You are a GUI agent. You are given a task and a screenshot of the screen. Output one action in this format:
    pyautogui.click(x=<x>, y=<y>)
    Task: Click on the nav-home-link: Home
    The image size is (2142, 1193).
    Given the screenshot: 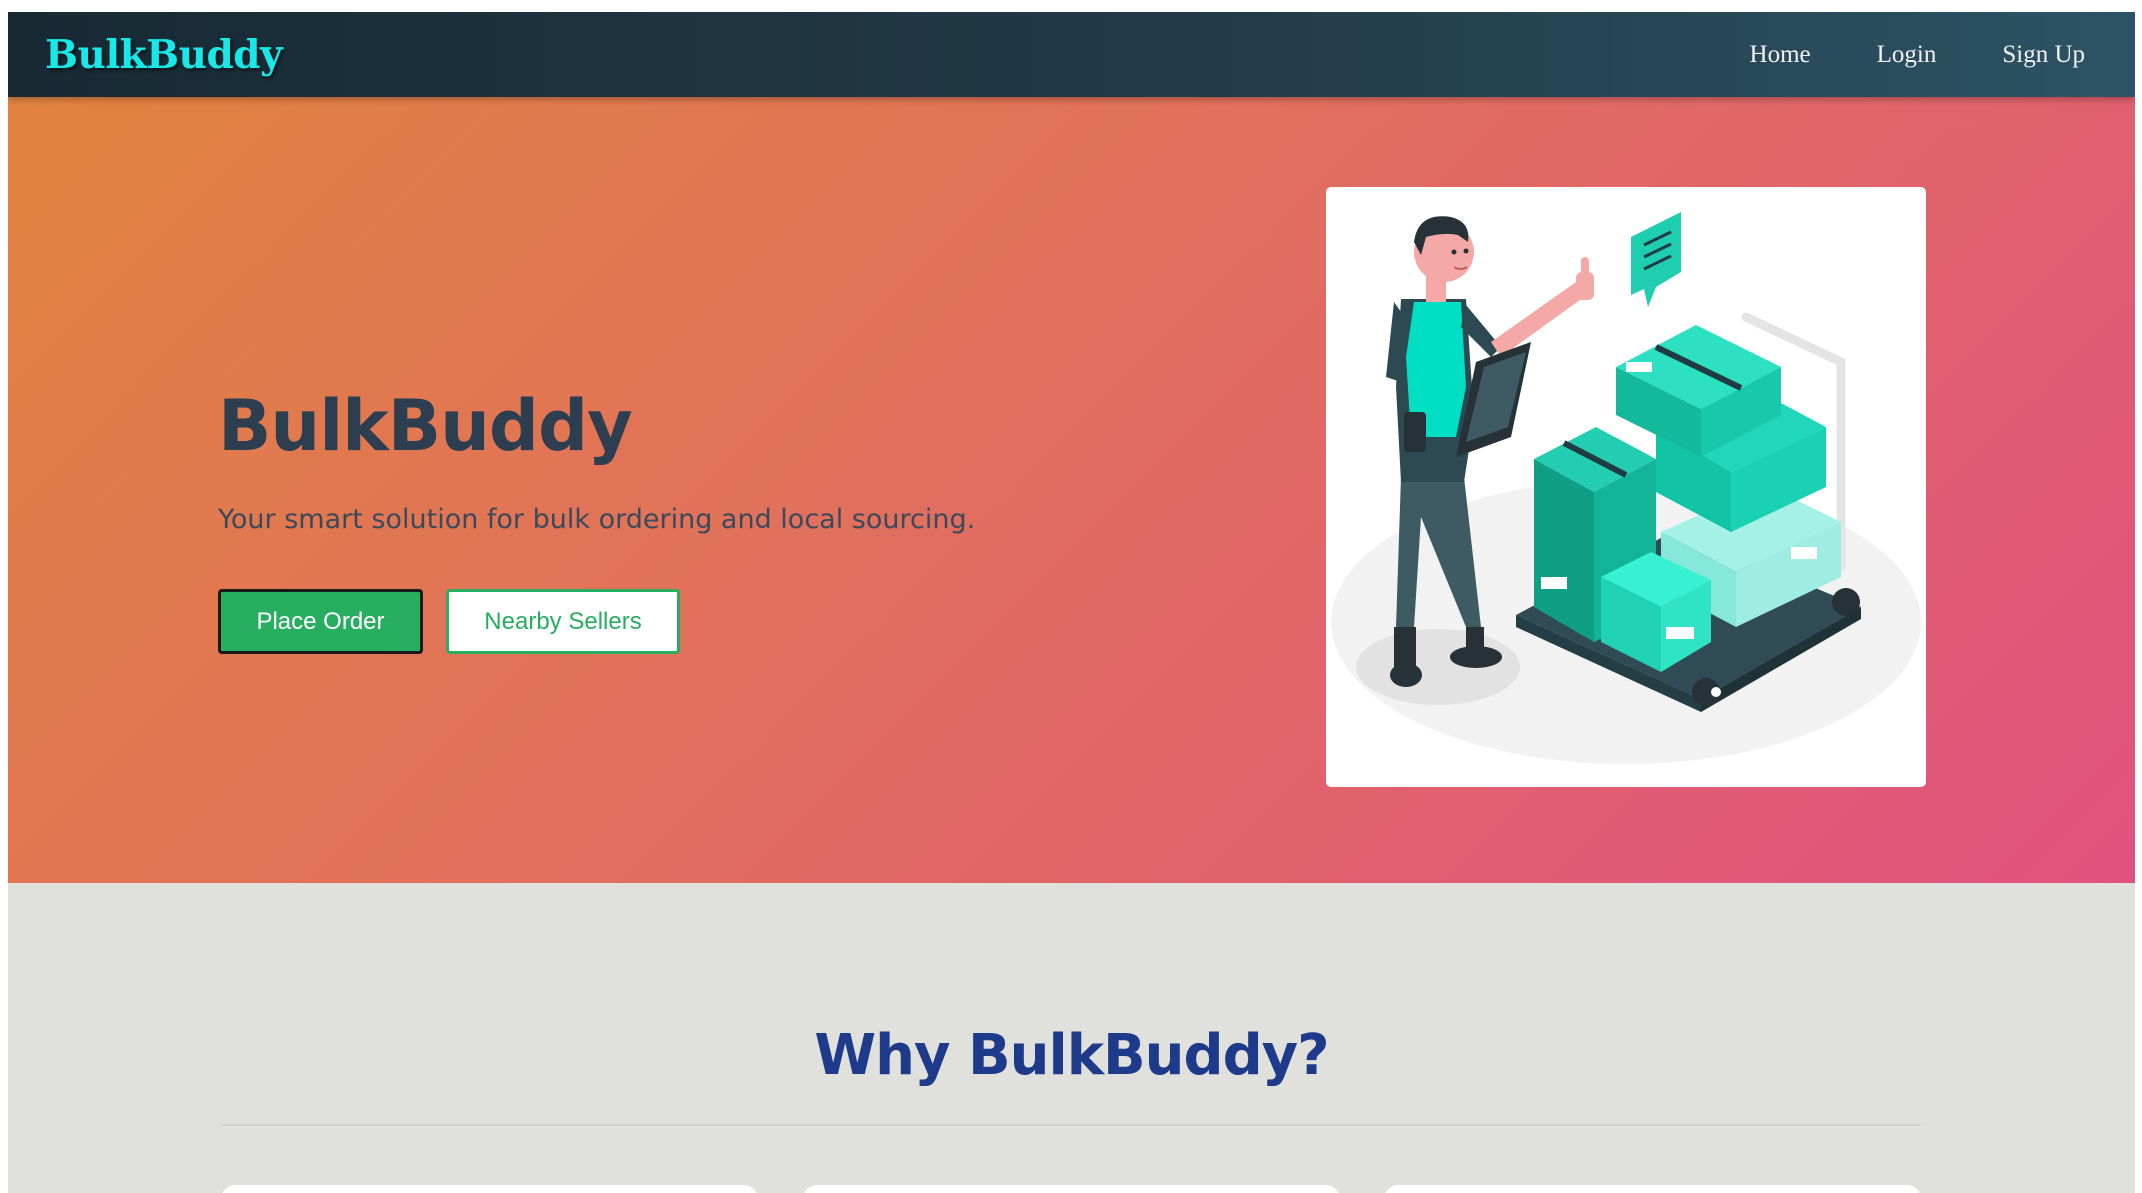 What is the action you would take?
    pyautogui.click(x=1780, y=55)
    